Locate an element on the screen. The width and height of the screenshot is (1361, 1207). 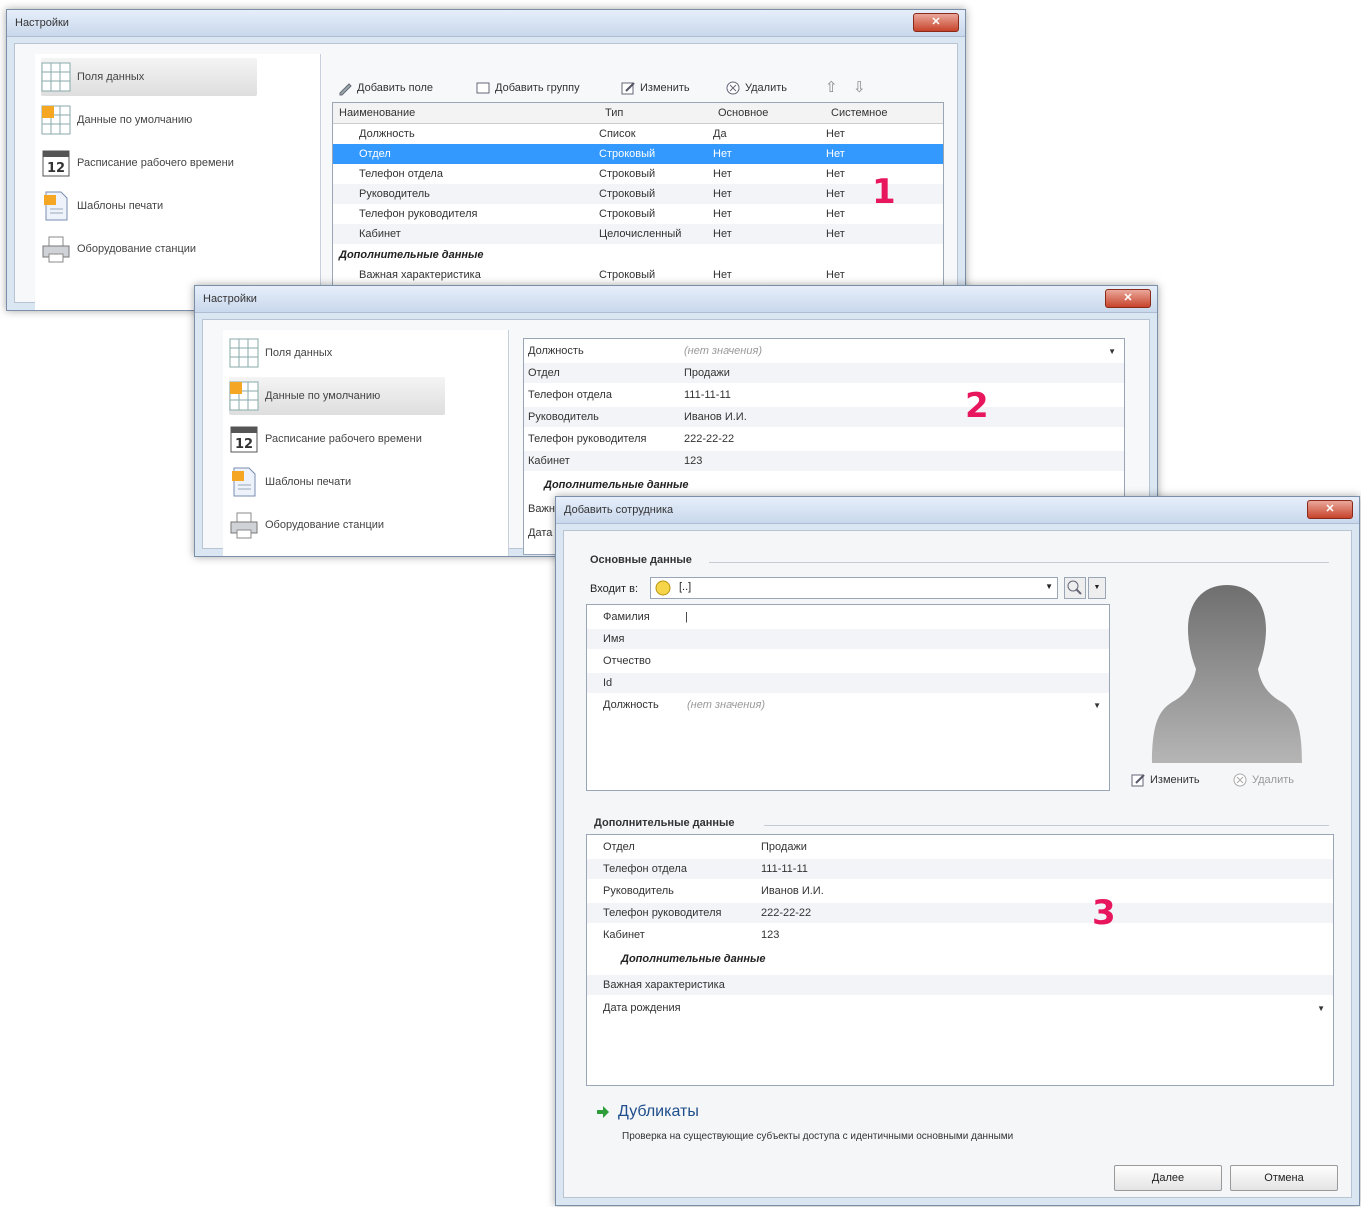
duplicates-link: Дубликаты is located at coordinates (647, 1112).